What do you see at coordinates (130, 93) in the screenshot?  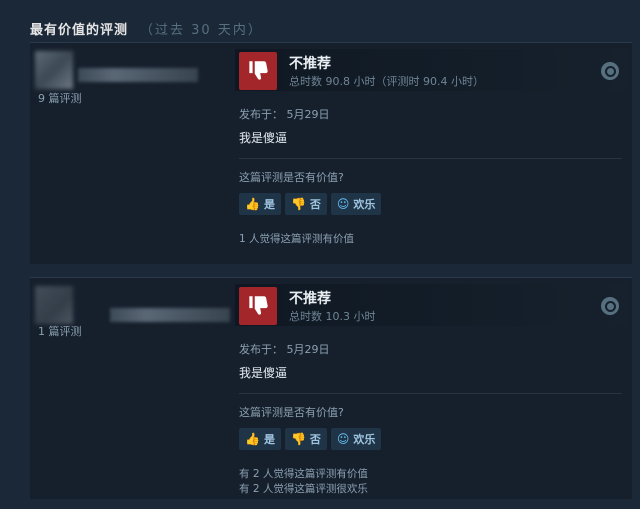 I see `review-author: 9 篇评测` at bounding box center [130, 93].